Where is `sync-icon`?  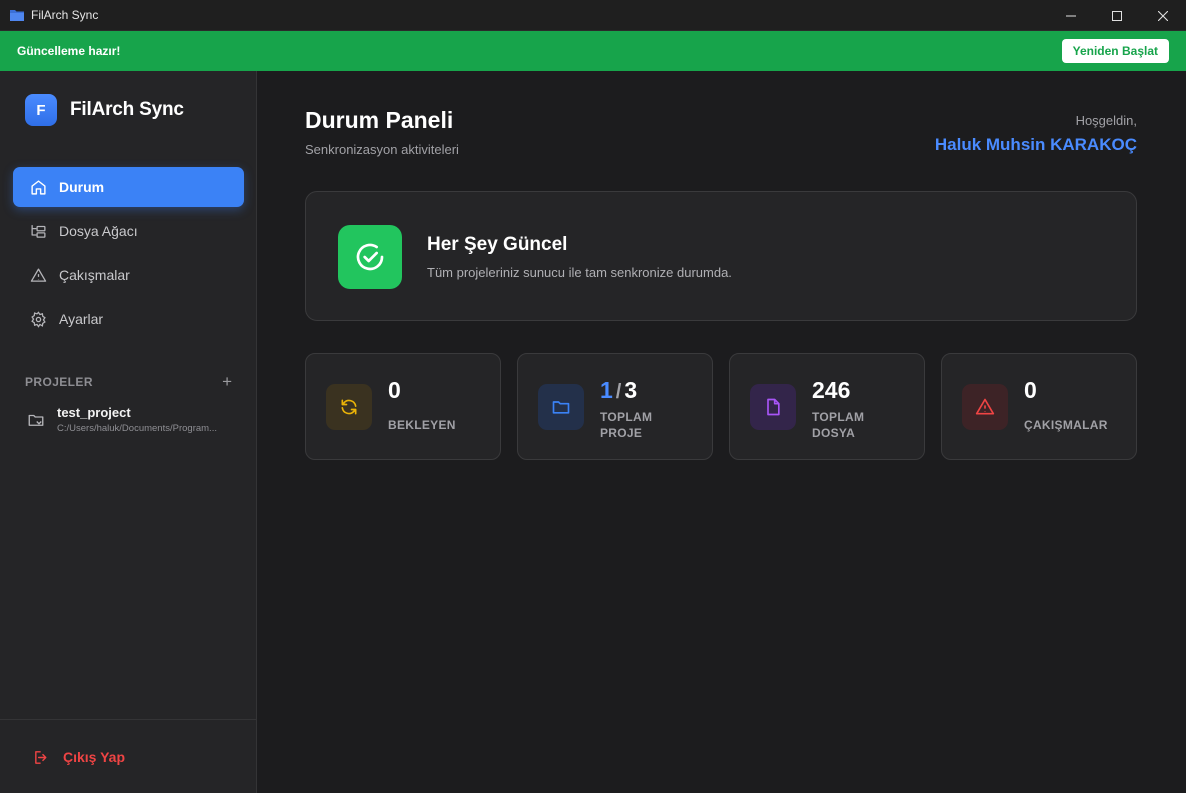
sync-icon is located at coordinates (349, 407).